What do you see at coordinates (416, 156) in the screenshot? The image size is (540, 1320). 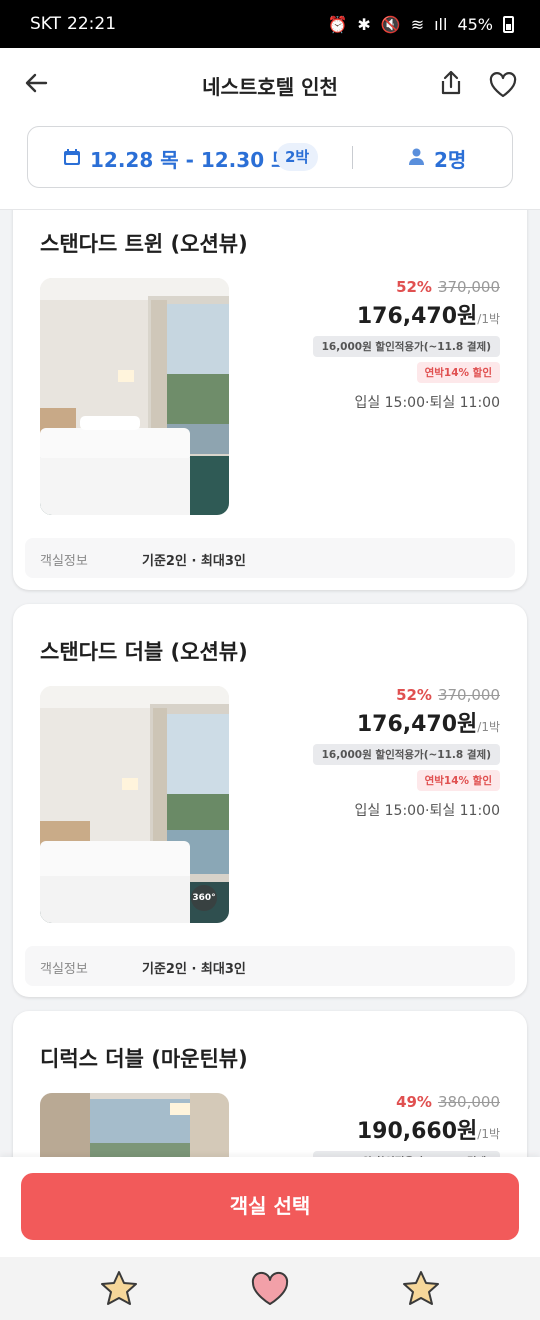 I see `person-icon` at bounding box center [416, 156].